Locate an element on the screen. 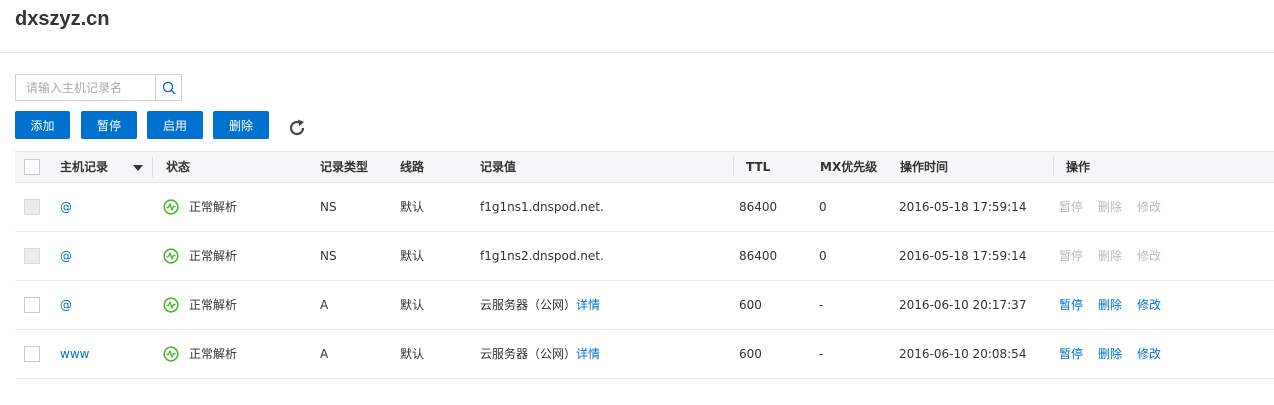  table-header: 主机记录 状态 记录类型 线路 记录值 TTL MX优先级 操作时间 操作 is located at coordinates (644, 167).